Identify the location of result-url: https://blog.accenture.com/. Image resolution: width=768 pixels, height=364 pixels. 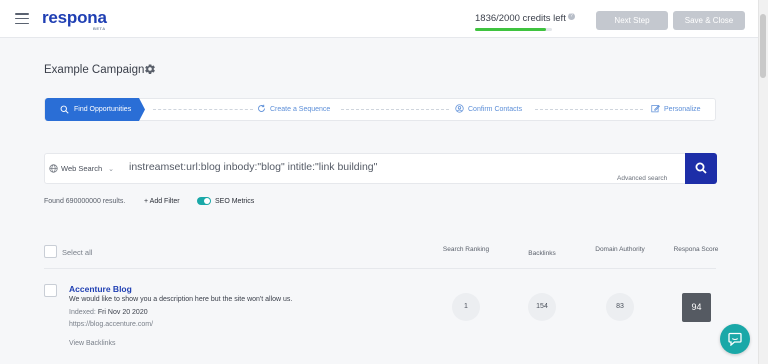
(111, 324).